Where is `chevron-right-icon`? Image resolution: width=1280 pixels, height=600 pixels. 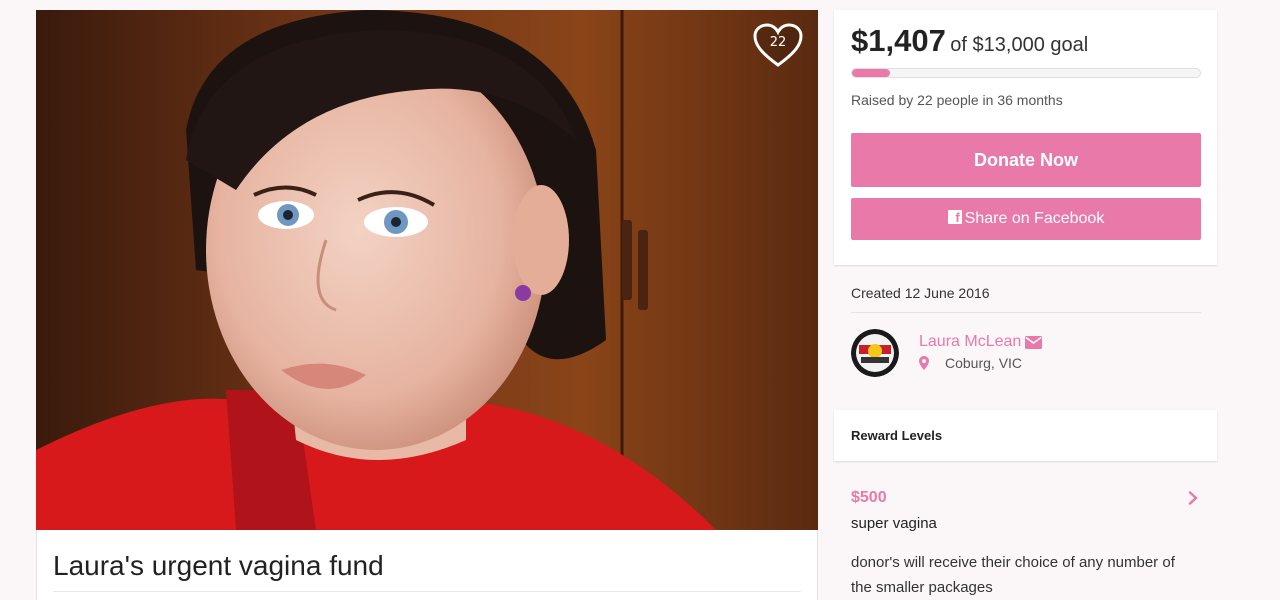
chevron-right-icon is located at coordinates (1193, 498).